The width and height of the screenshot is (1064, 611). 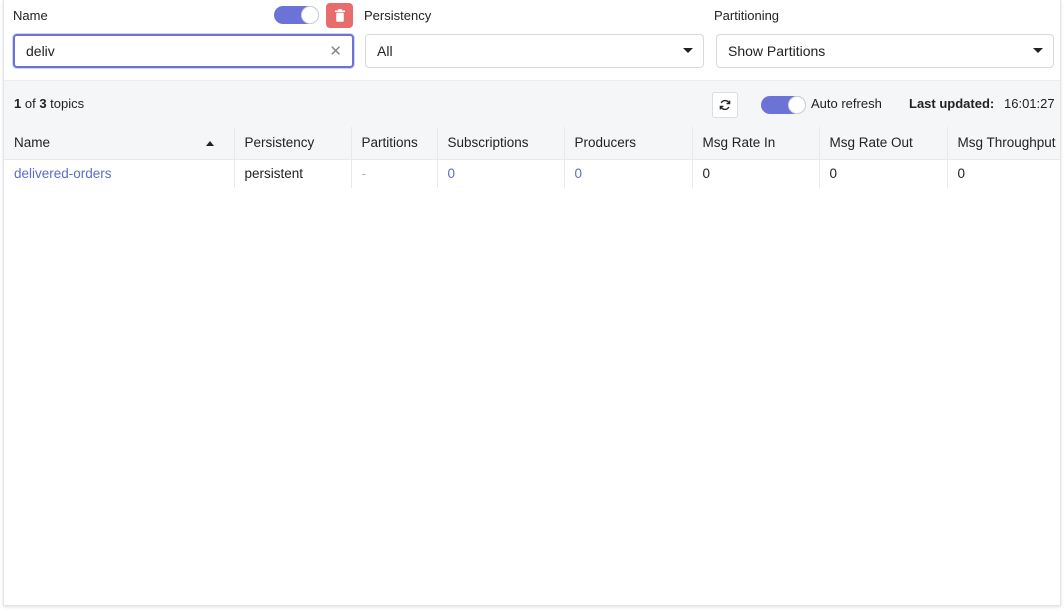 I want to click on topic-name-link: delivered-orders, so click(x=119, y=173).